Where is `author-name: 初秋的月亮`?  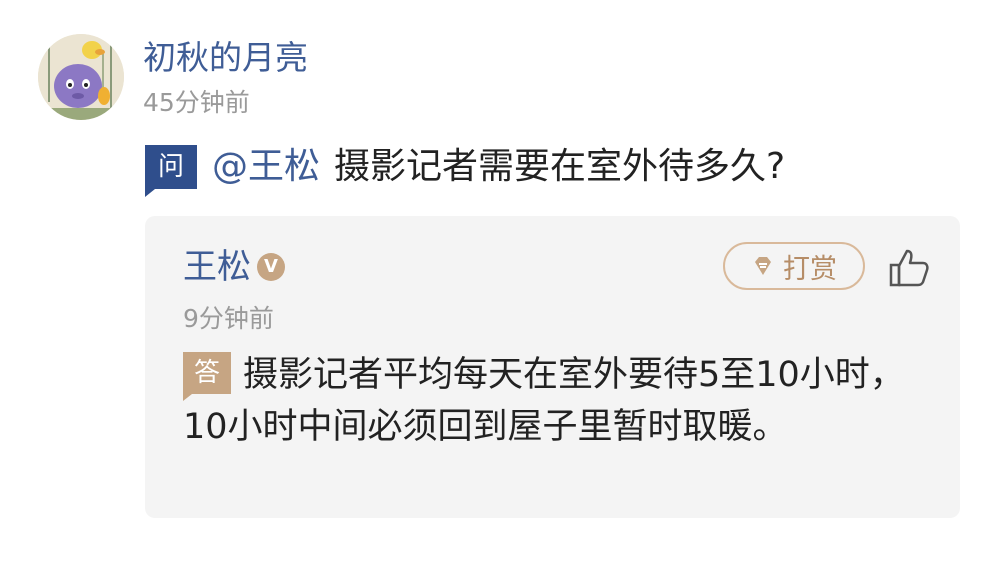 author-name: 初秋的月亮 is located at coordinates (225, 58).